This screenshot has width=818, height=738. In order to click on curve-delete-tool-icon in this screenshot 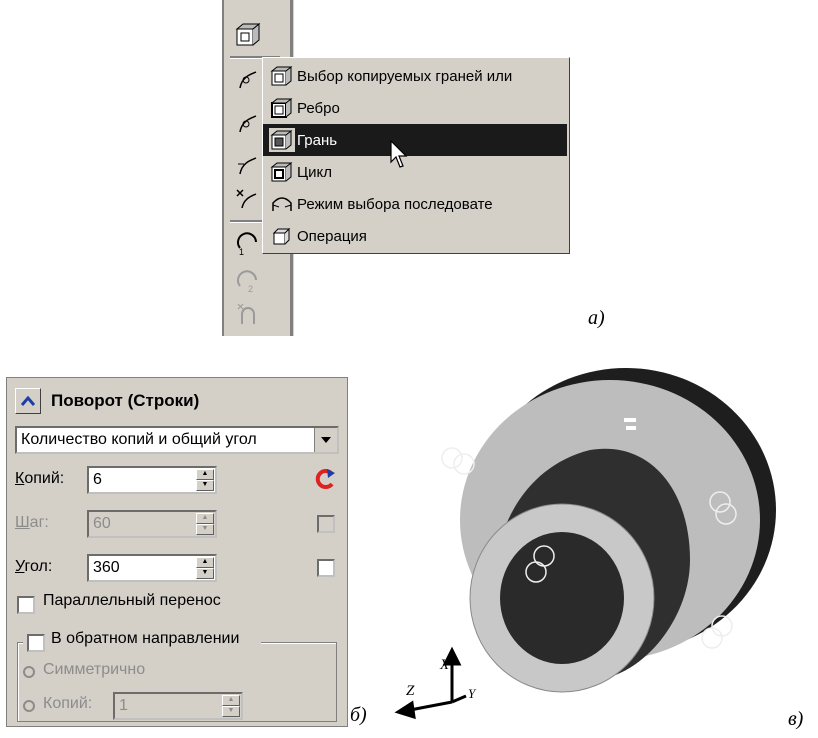, I will do `click(249, 200)`.